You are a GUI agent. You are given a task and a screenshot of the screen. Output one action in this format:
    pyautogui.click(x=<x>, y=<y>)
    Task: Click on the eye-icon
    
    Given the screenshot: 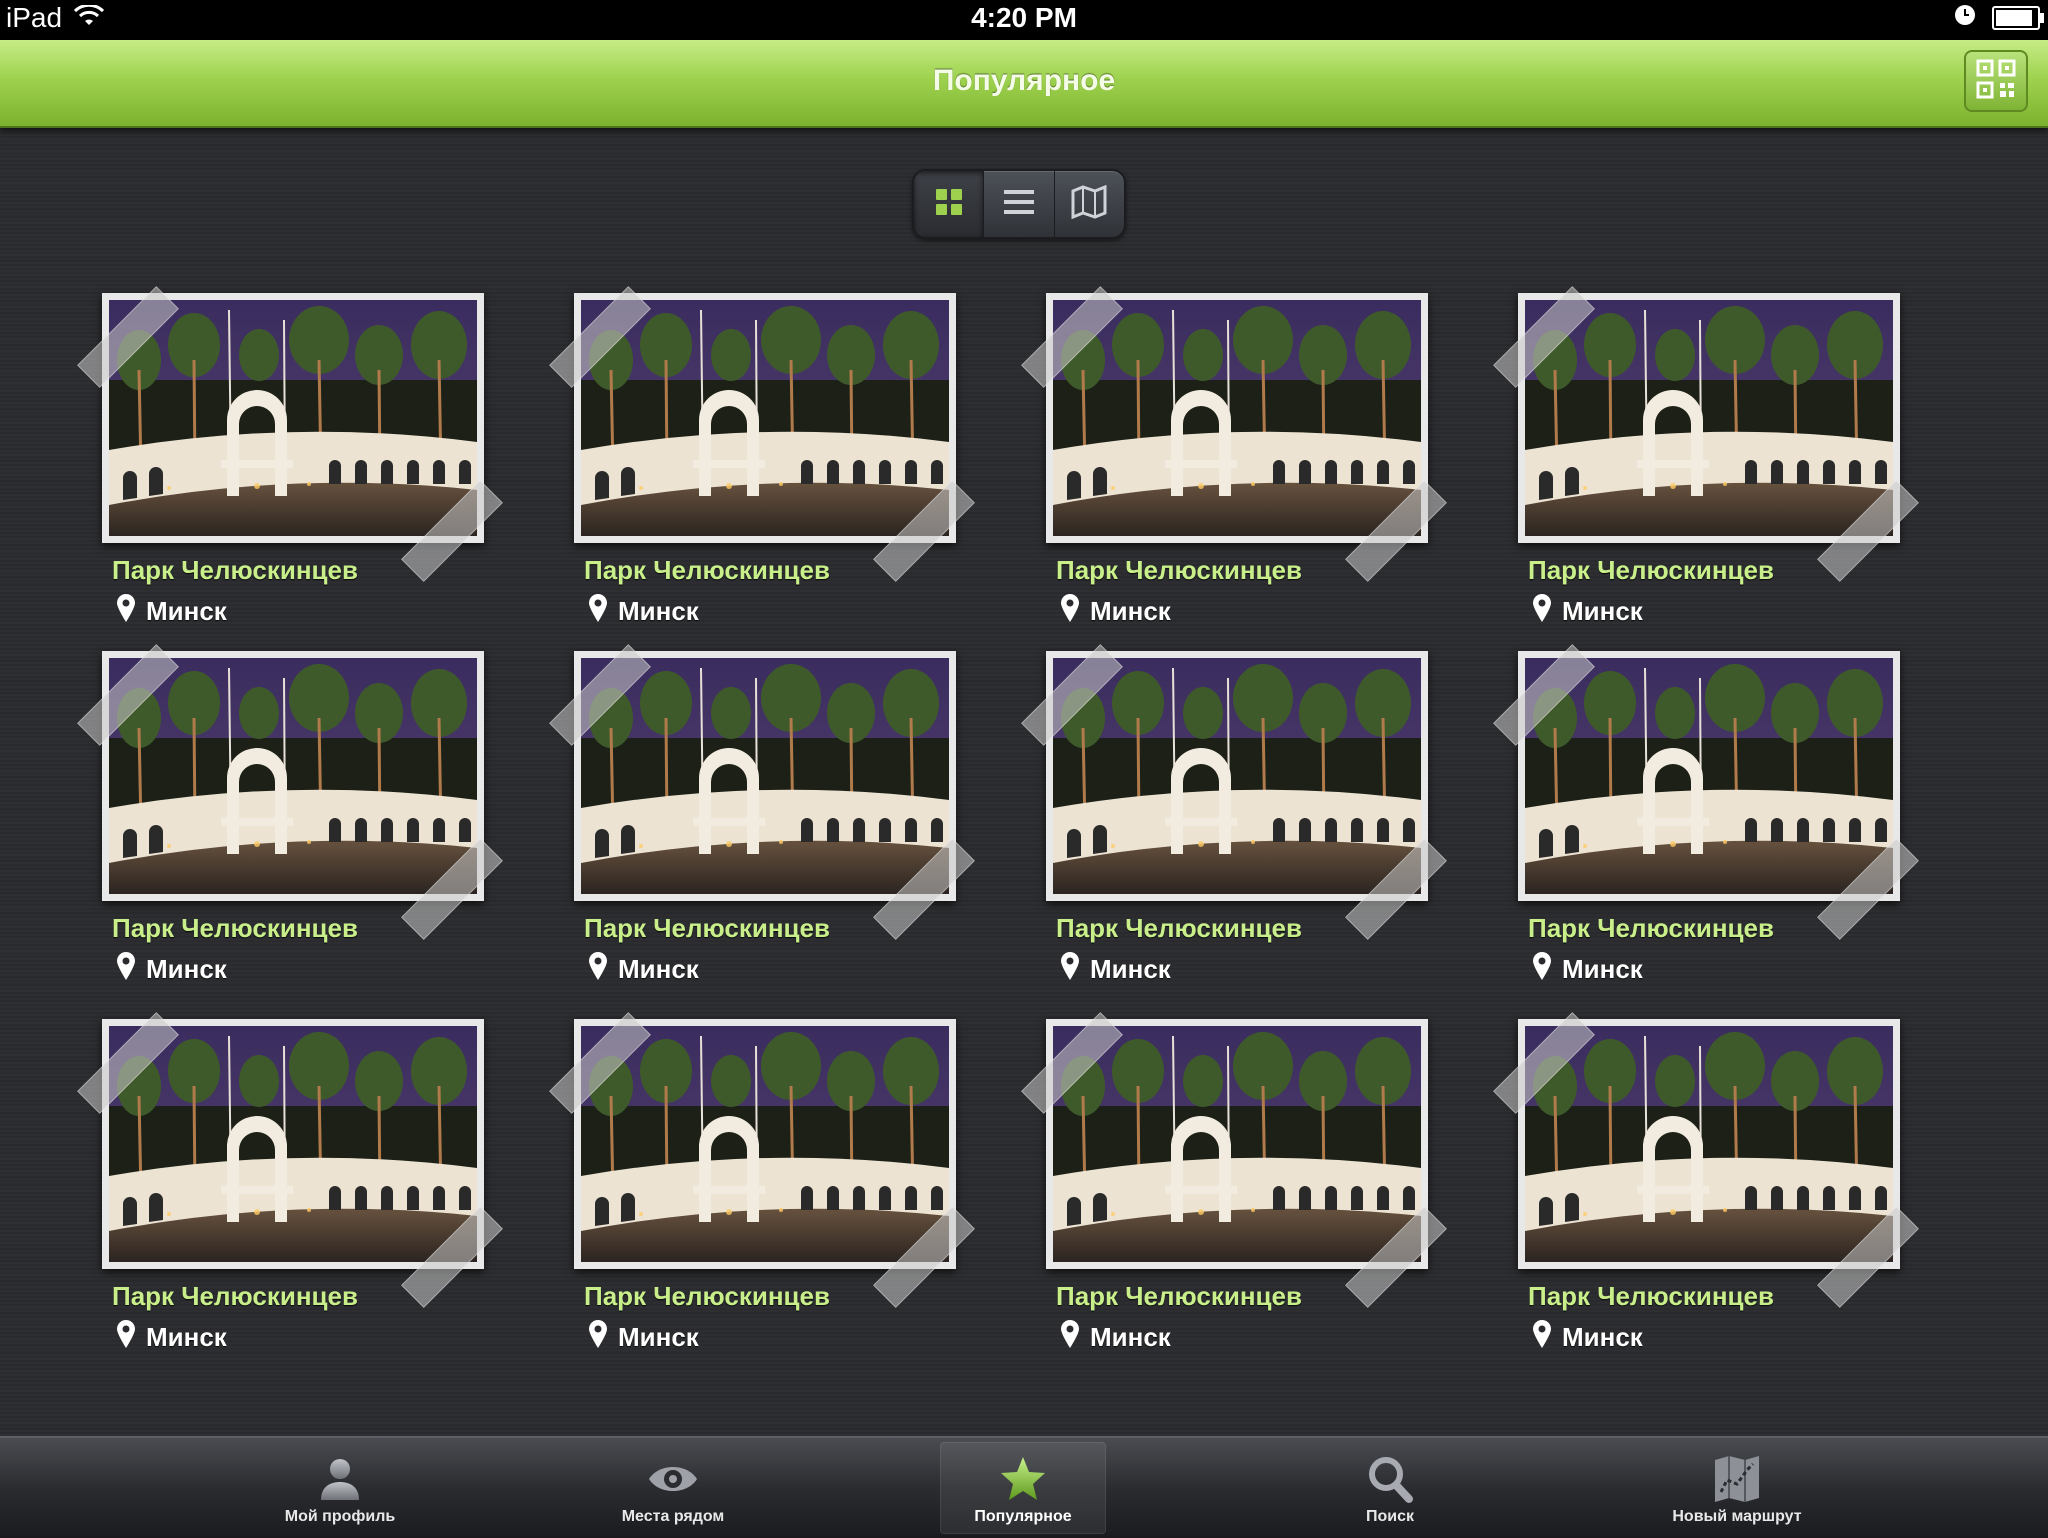 What is the action you would take?
    pyautogui.click(x=673, y=1479)
    